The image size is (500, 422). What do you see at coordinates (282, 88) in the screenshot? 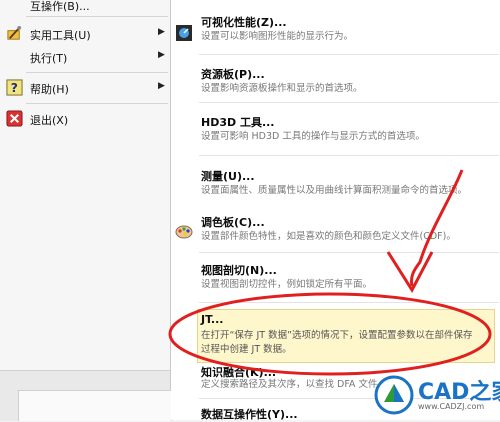
I see `submenu-item-description: 设置影响资源板操作和显示的首选项。` at bounding box center [282, 88].